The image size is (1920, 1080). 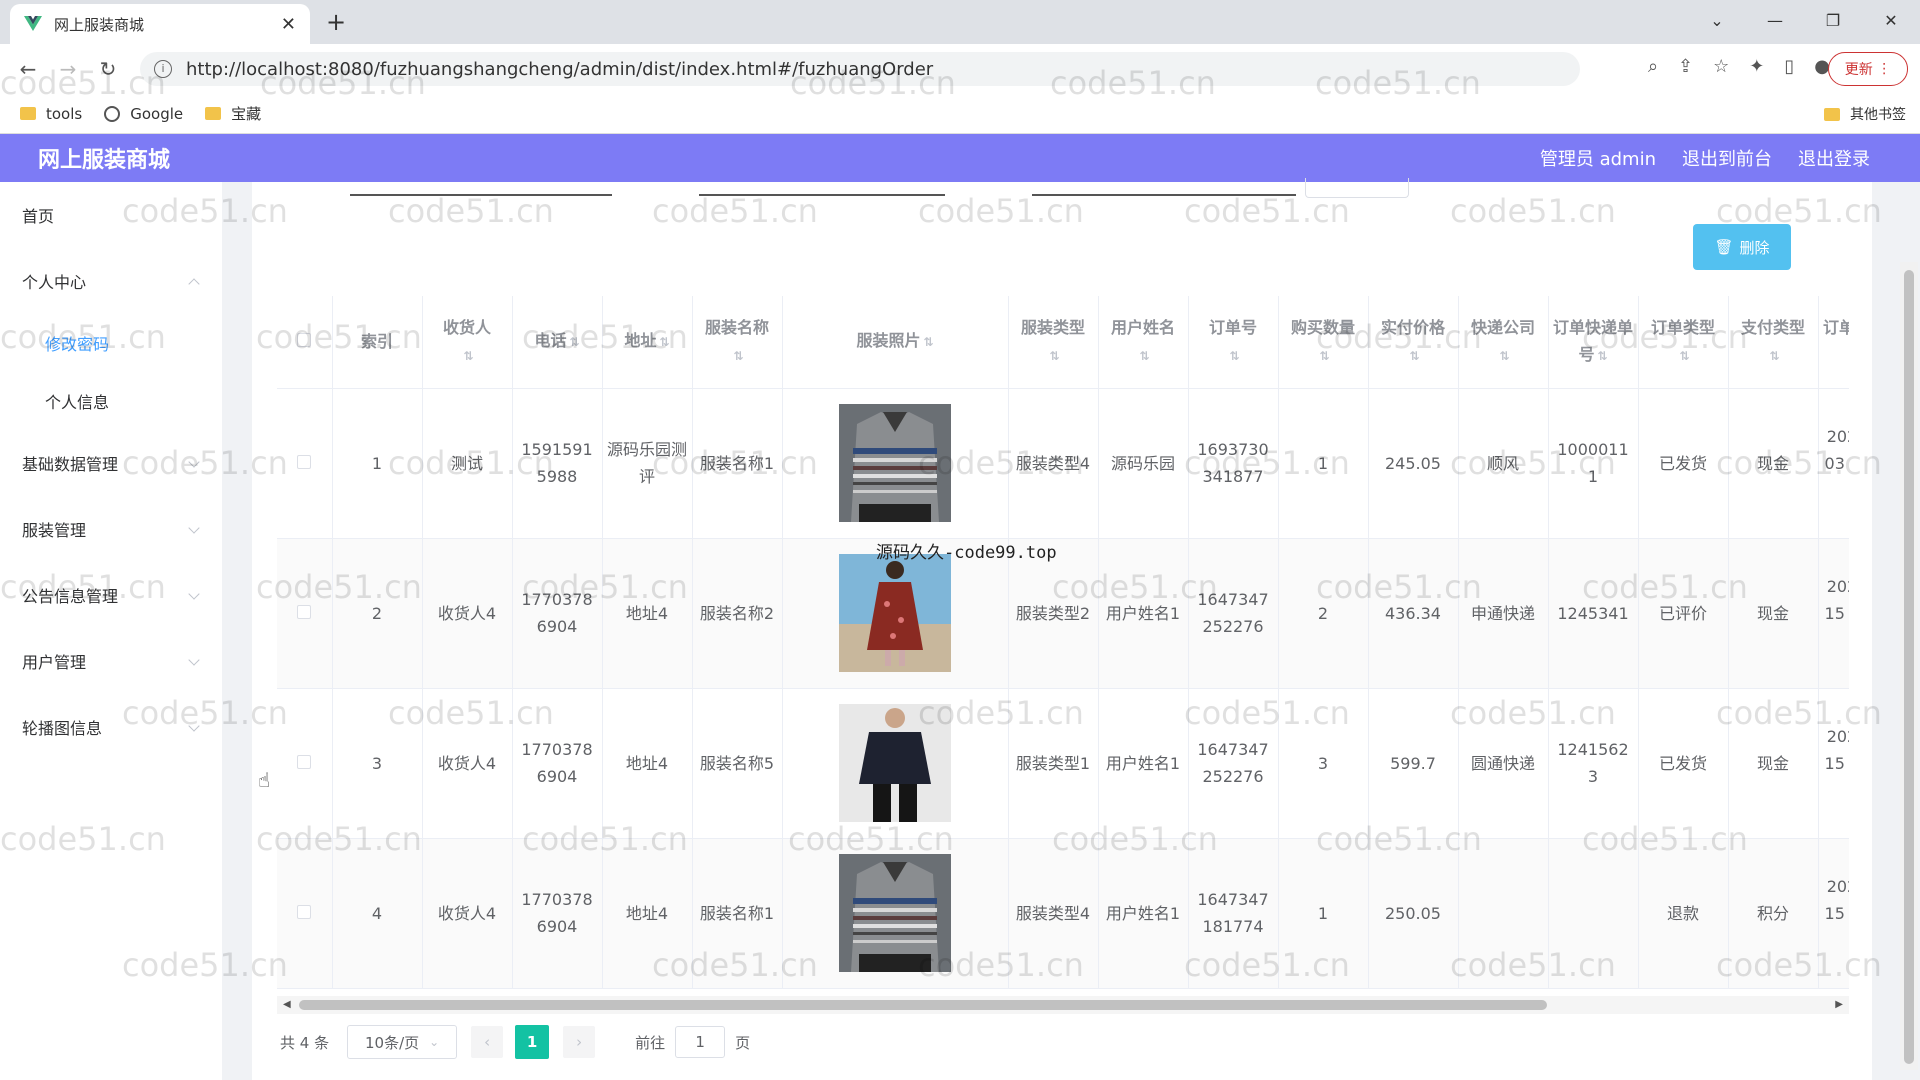 What do you see at coordinates (1773, 913) in the screenshot?
I see `cell-payment-type: 积分` at bounding box center [1773, 913].